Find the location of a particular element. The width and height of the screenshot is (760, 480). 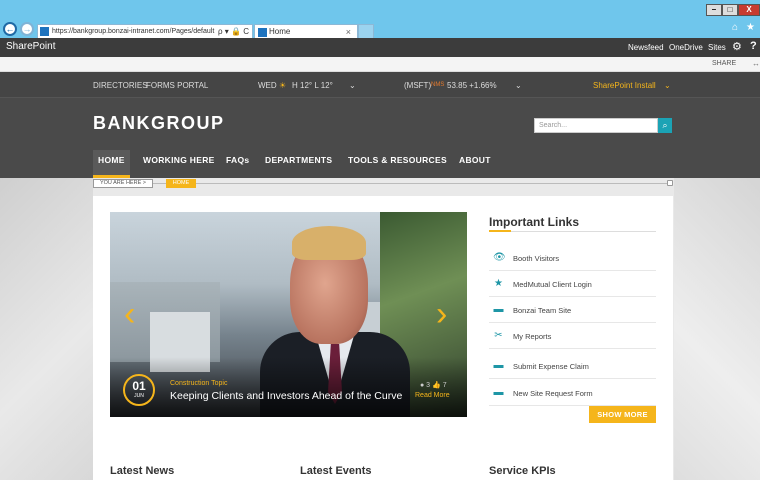

background-left is located at coordinates (46, 329).